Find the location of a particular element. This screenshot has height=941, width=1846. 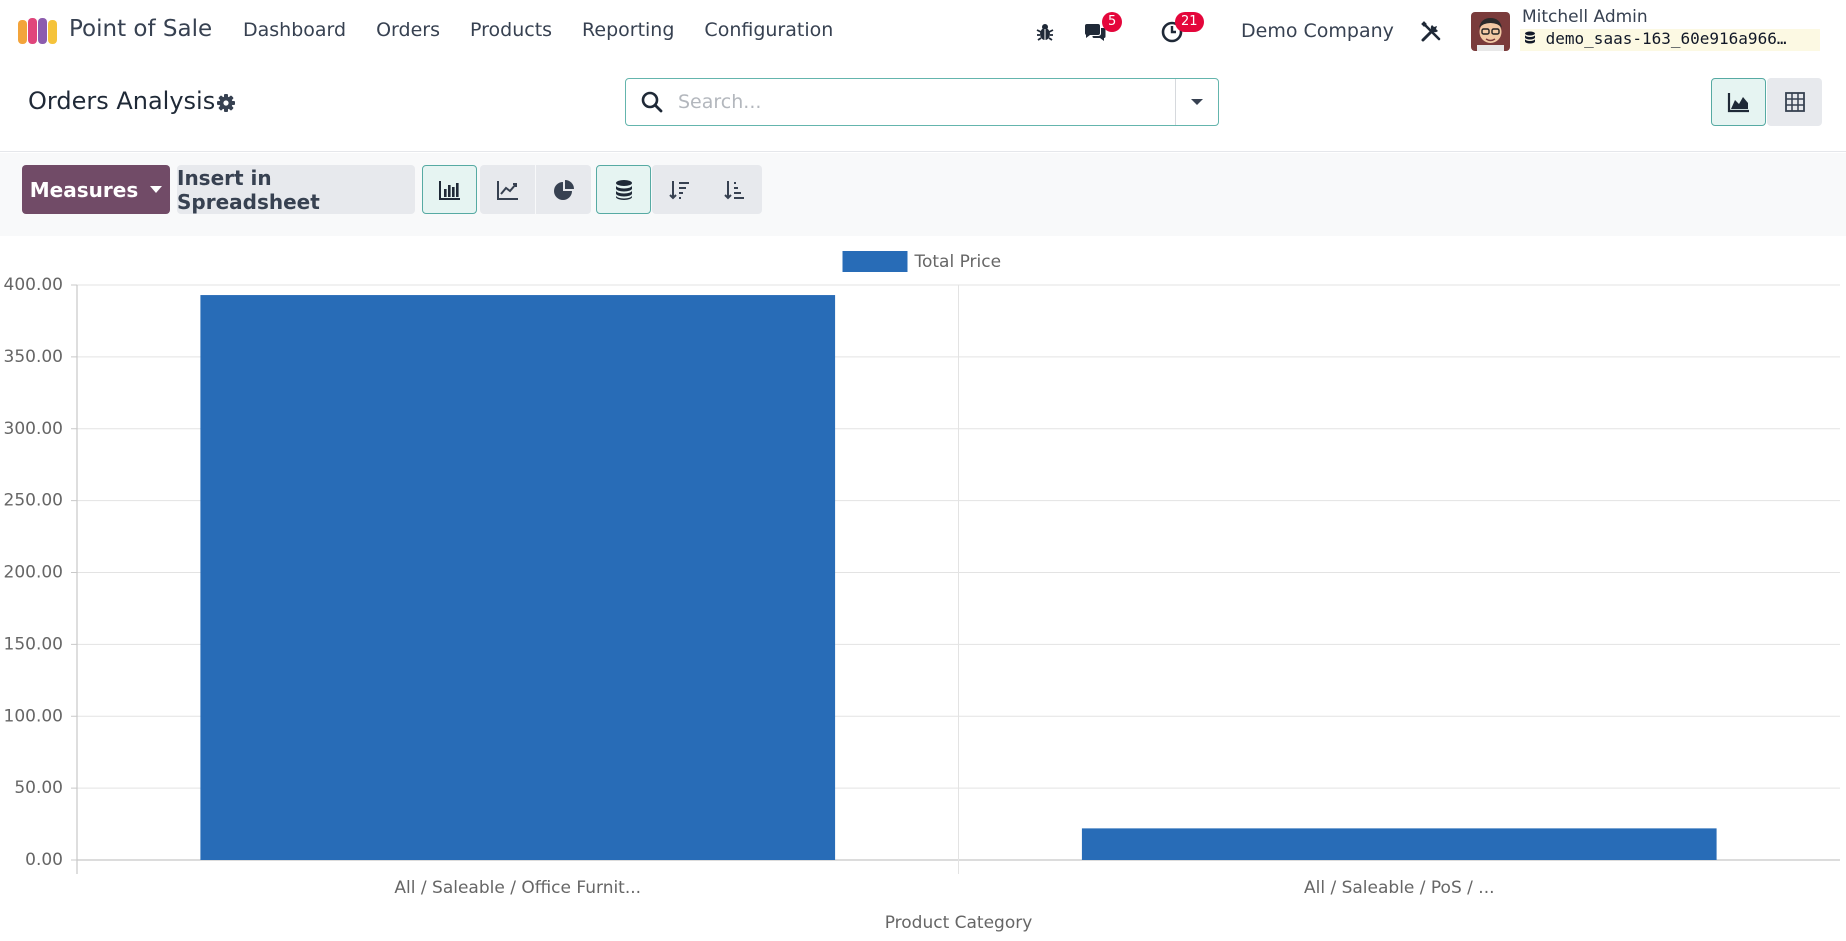

sort-ascending-button is located at coordinates (734, 189).